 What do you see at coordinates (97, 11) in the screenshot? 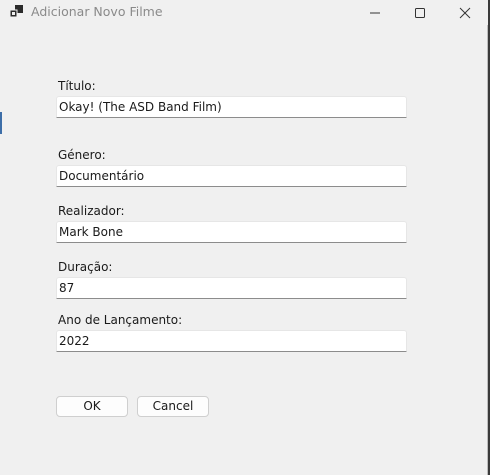
I see `window-title: Adicionar Novo Filme` at bounding box center [97, 11].